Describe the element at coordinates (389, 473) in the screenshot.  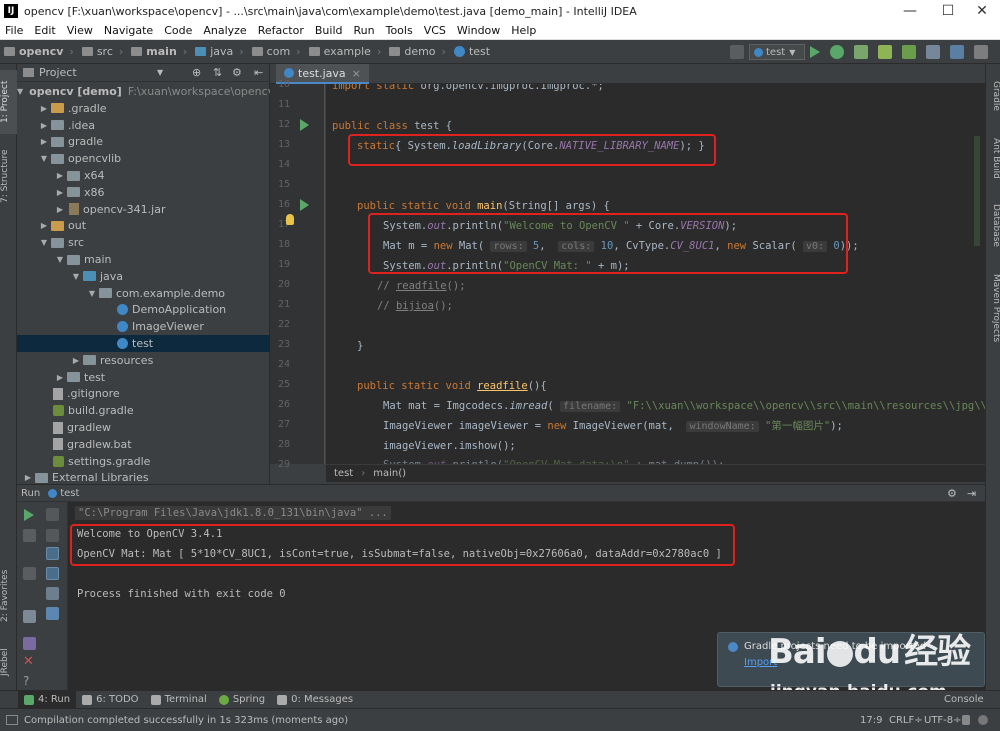
I see `crumb-method-main: main()` at that location.